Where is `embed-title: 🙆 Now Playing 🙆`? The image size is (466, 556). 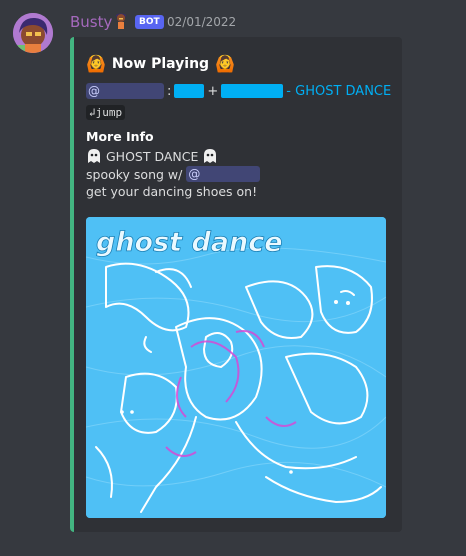
embed-title: 🙆 Now Playing 🙆 is located at coordinates (160, 64).